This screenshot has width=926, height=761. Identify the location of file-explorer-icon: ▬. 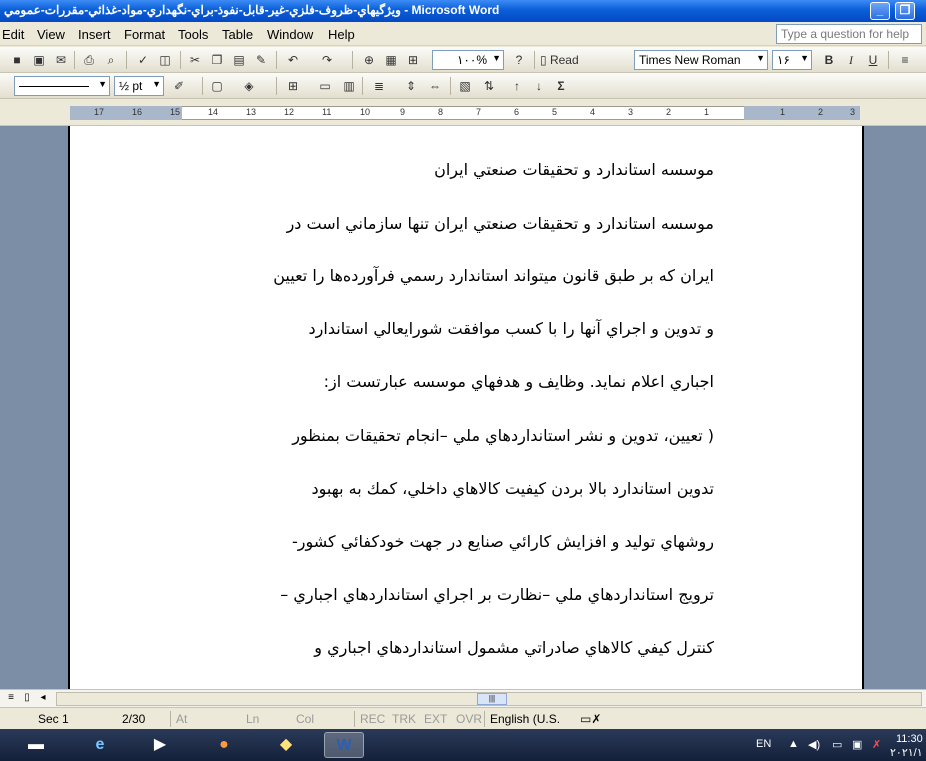
(36, 745).